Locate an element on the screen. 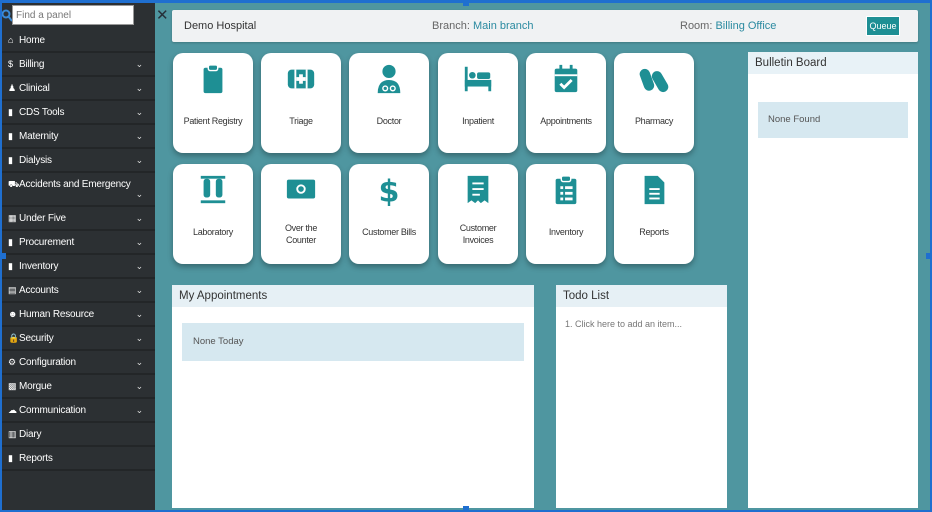  tile-laboratory: Laboratory is located at coordinates (213, 214).